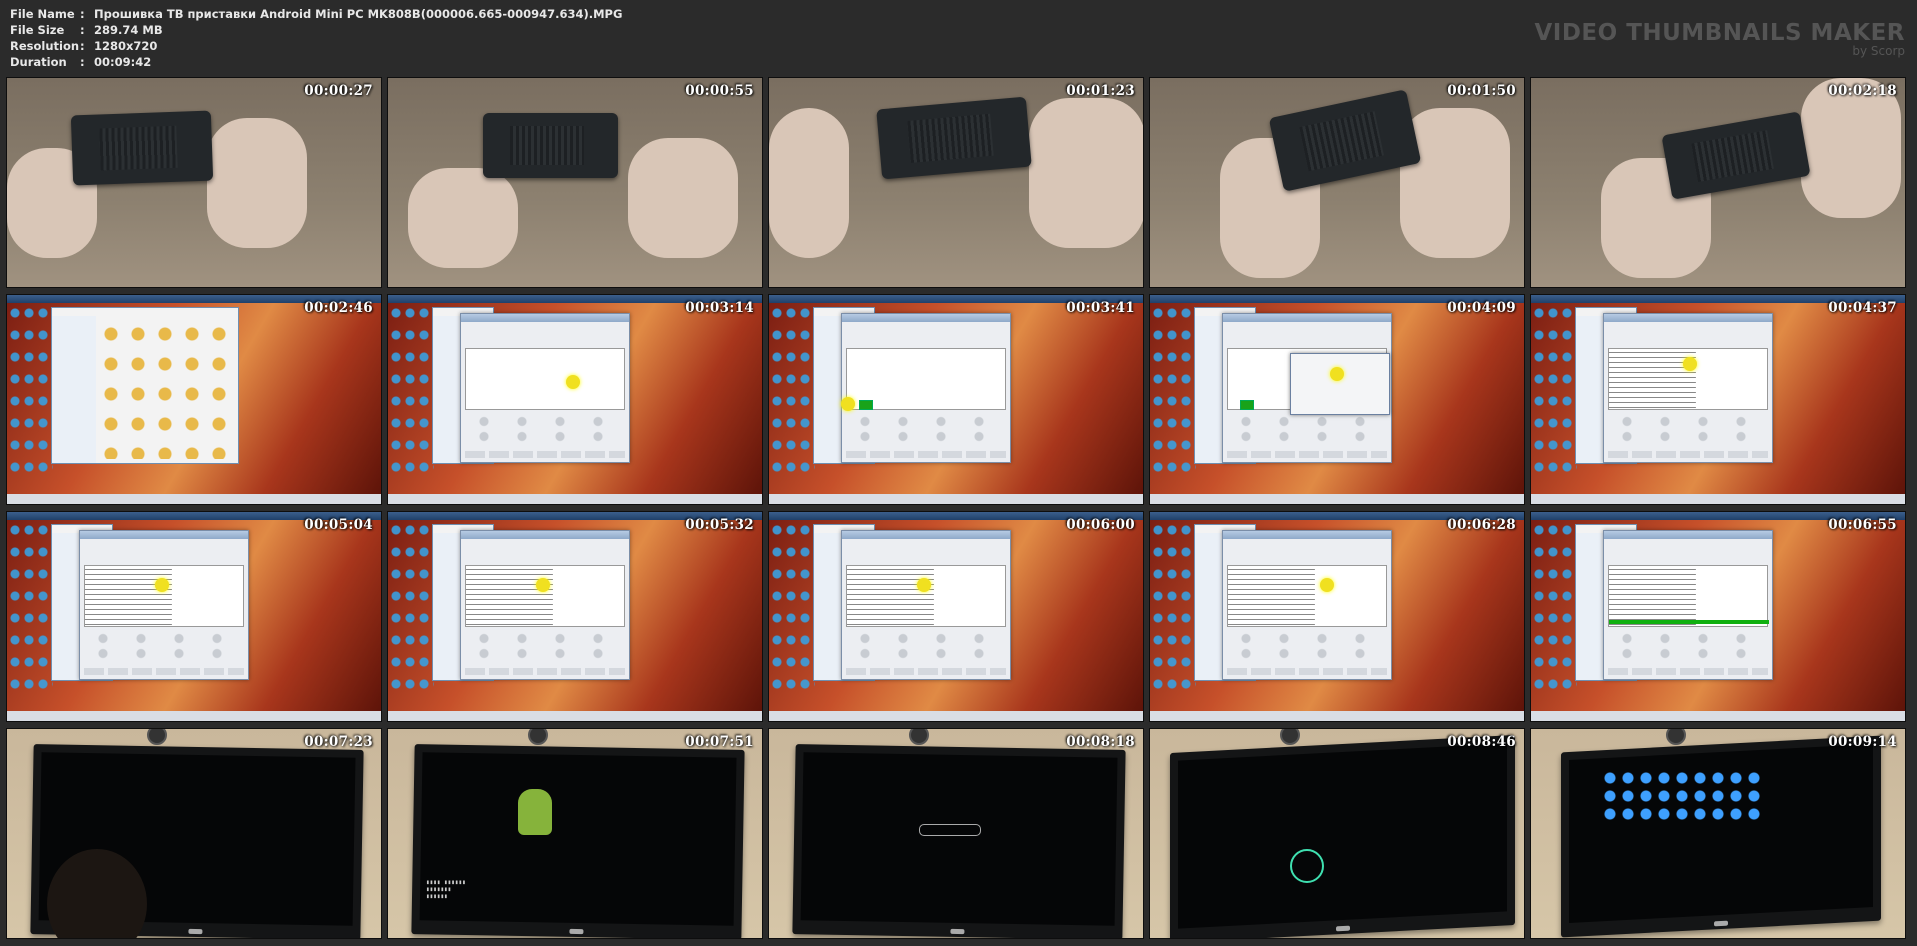 The image size is (1917, 946). I want to click on duration-label: Duration, so click(38, 62).